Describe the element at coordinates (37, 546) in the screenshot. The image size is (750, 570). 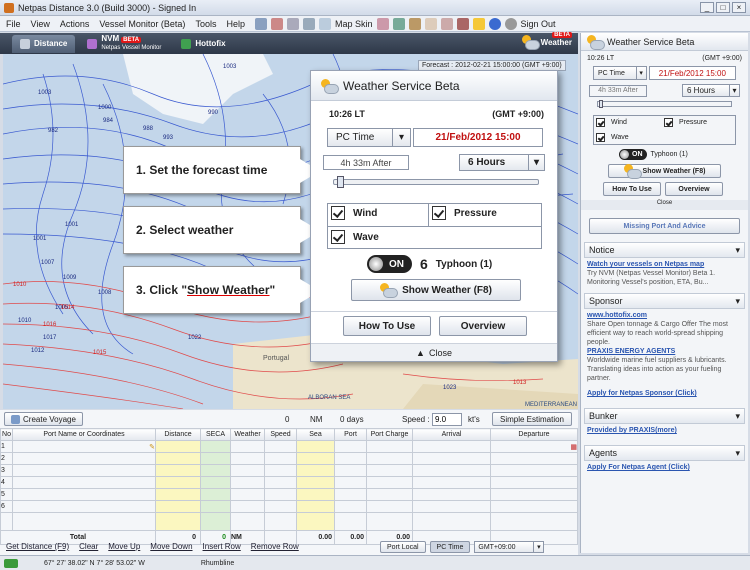
I see `get-distance-link: Get Distance (F9)` at that location.